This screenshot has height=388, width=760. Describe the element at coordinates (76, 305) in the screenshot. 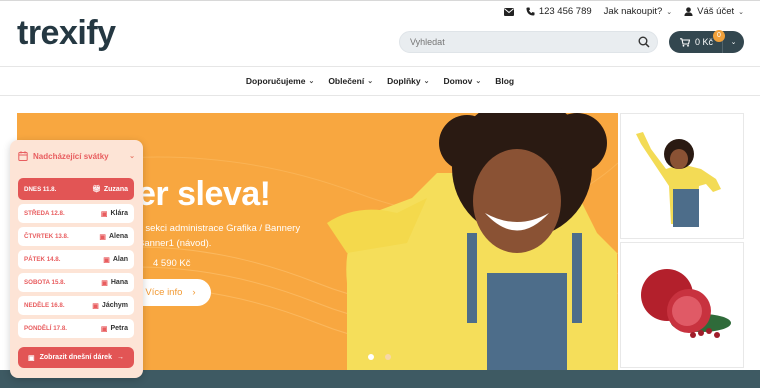

I see `holiday-row: NEDĚLE 16.8. ▣ Jáchym` at that location.